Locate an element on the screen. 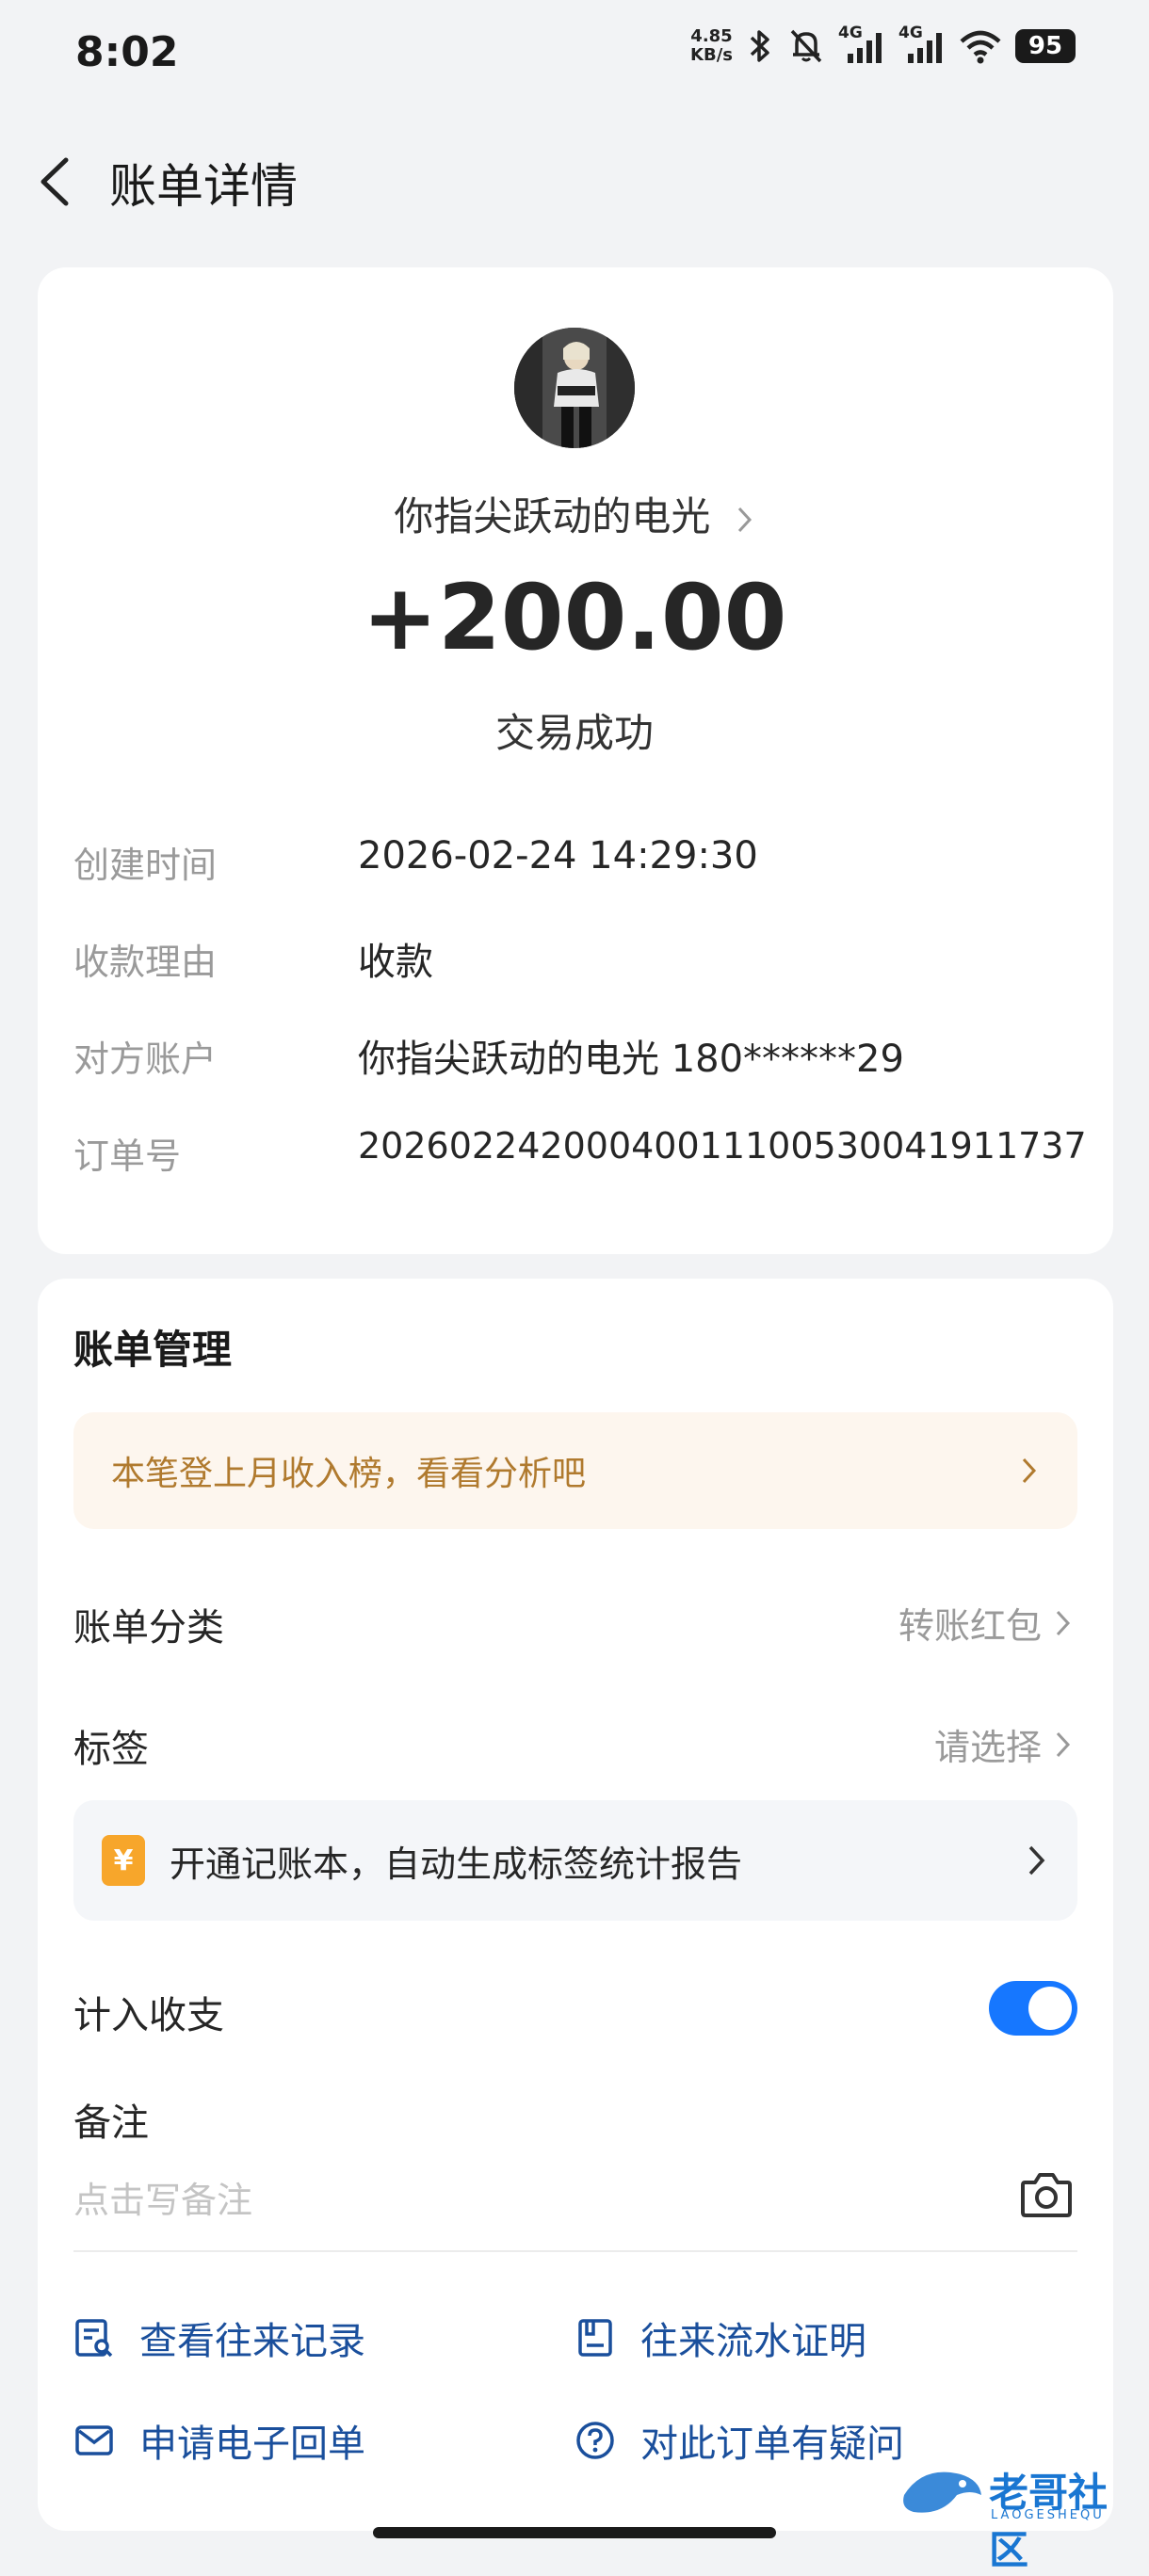 Image resolution: width=1149 pixels, height=2576 pixels. mail-icon is located at coordinates (94, 2440).